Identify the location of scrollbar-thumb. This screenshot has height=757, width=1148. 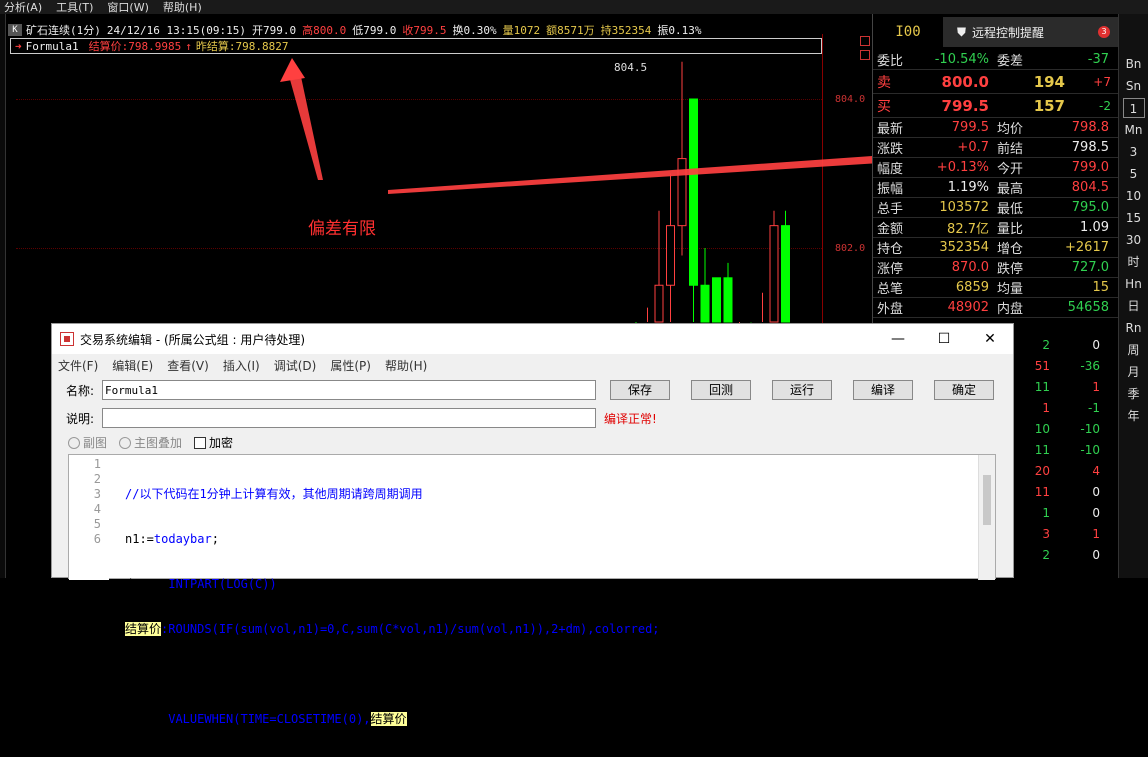
(987, 500).